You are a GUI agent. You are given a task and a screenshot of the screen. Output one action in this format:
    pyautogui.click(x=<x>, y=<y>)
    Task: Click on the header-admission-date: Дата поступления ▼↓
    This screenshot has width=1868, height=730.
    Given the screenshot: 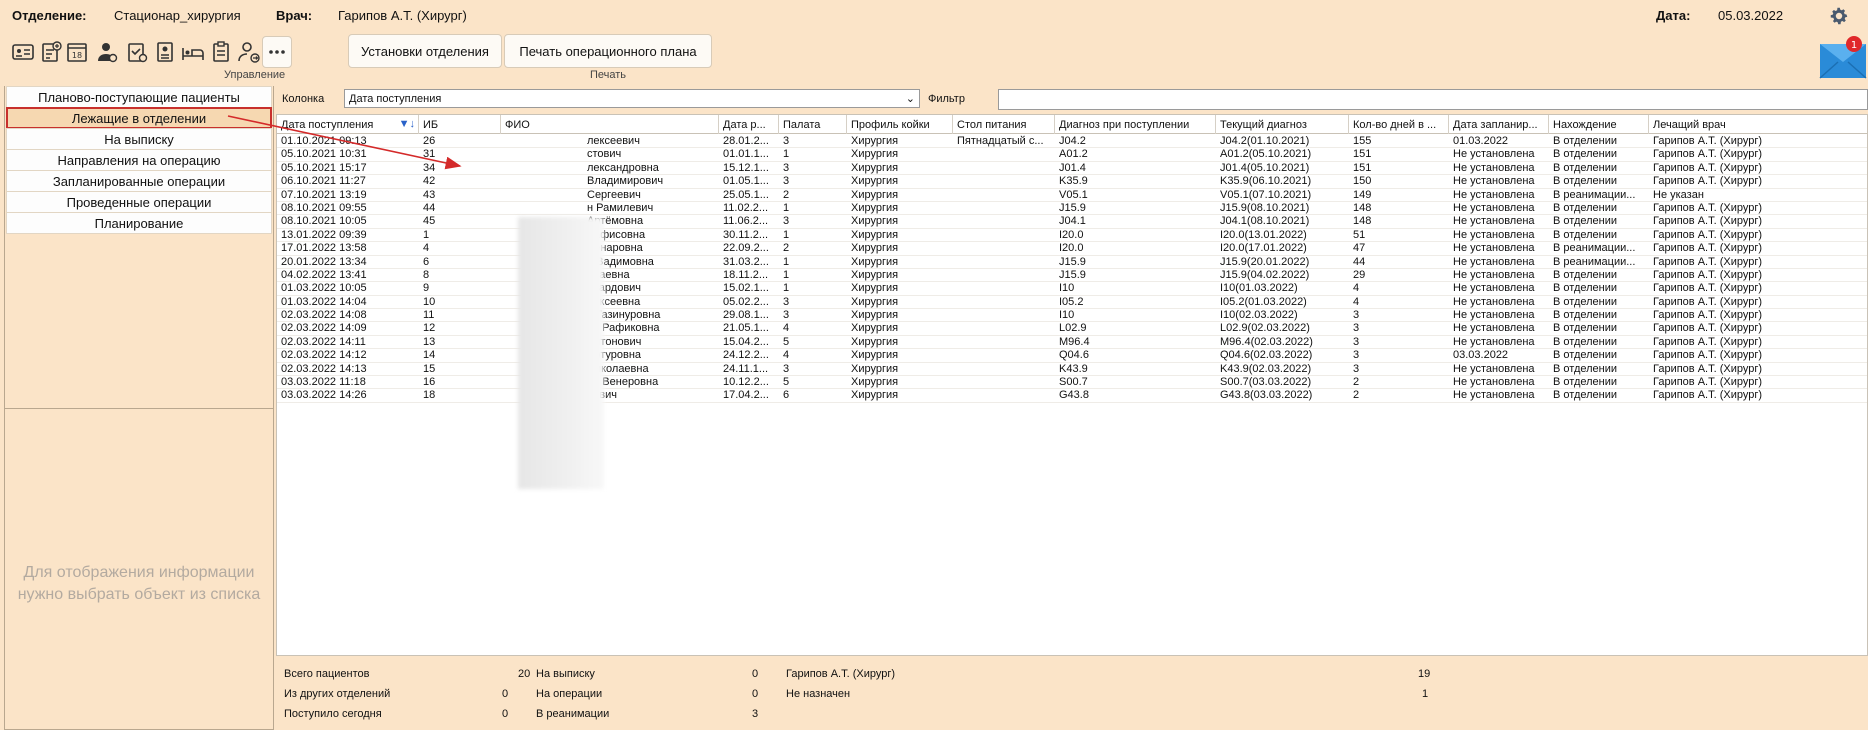 What is the action you would take?
    pyautogui.click(x=348, y=124)
    